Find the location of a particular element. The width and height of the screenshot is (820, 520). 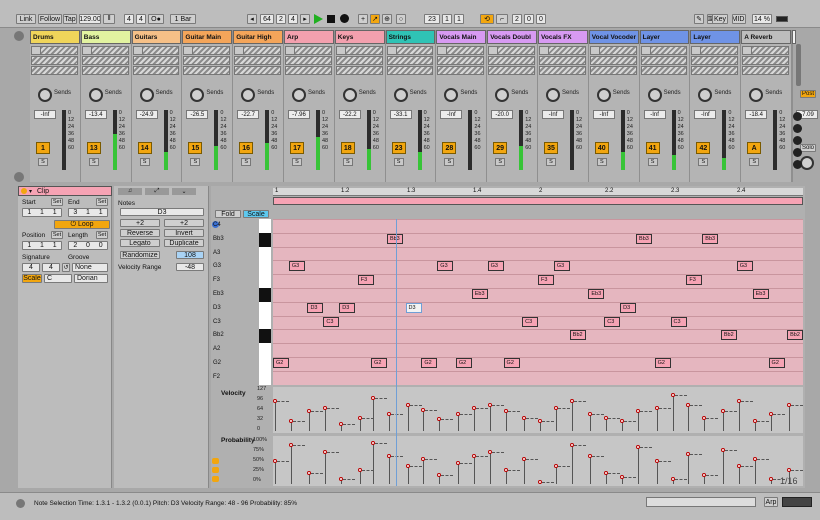

automation-arm-icon: ↗ is located at coordinates (375, 19).